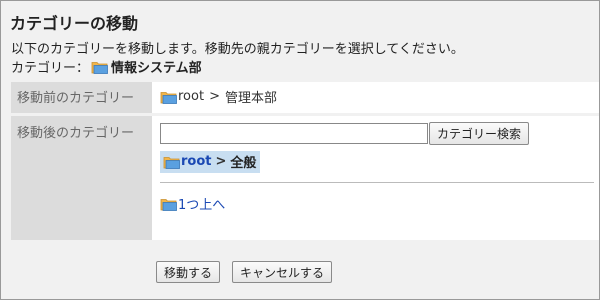 The width and height of the screenshot is (600, 300). Describe the element at coordinates (50, 68) in the screenshot. I see `category-label: カテゴリー：` at that location.